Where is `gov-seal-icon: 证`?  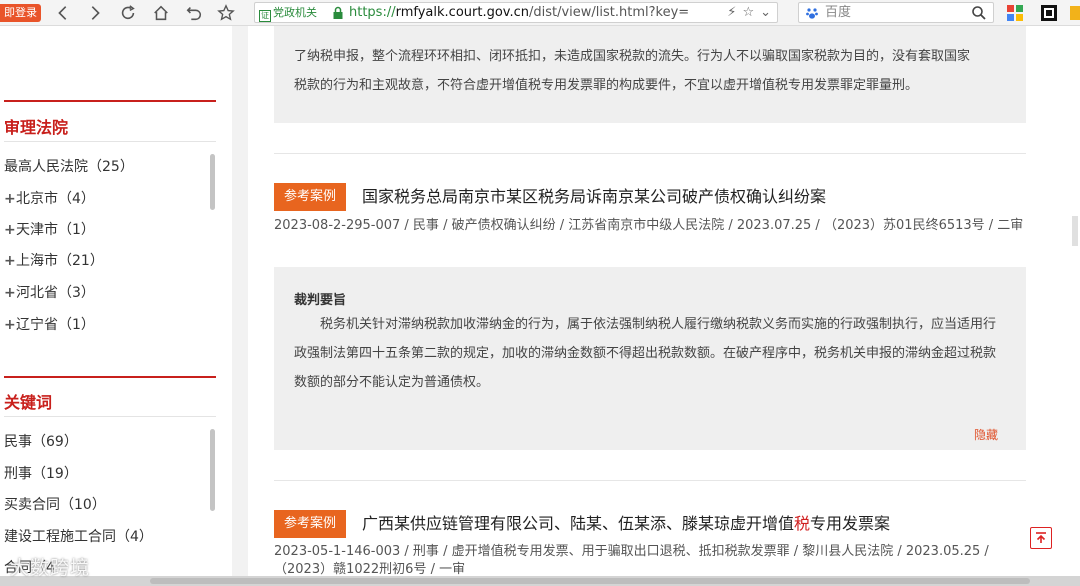 gov-seal-icon: 证 is located at coordinates (265, 16).